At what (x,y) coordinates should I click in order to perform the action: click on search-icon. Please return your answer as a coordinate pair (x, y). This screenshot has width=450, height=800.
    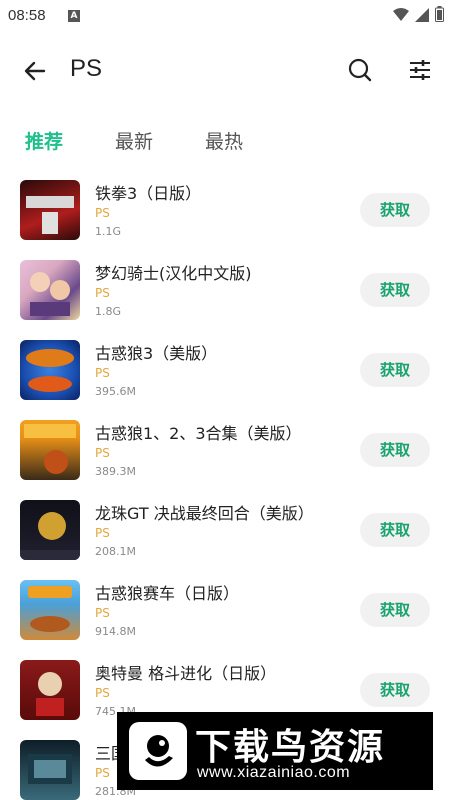
    Looking at the image, I should click on (360, 70).